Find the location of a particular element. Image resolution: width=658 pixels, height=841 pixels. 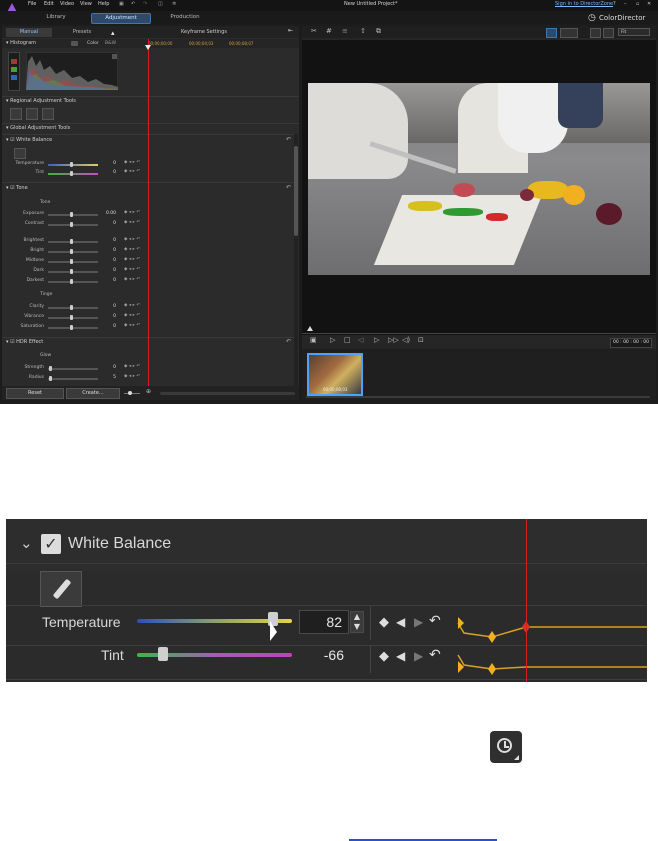

menu-file: File is located at coordinates (32, 4).